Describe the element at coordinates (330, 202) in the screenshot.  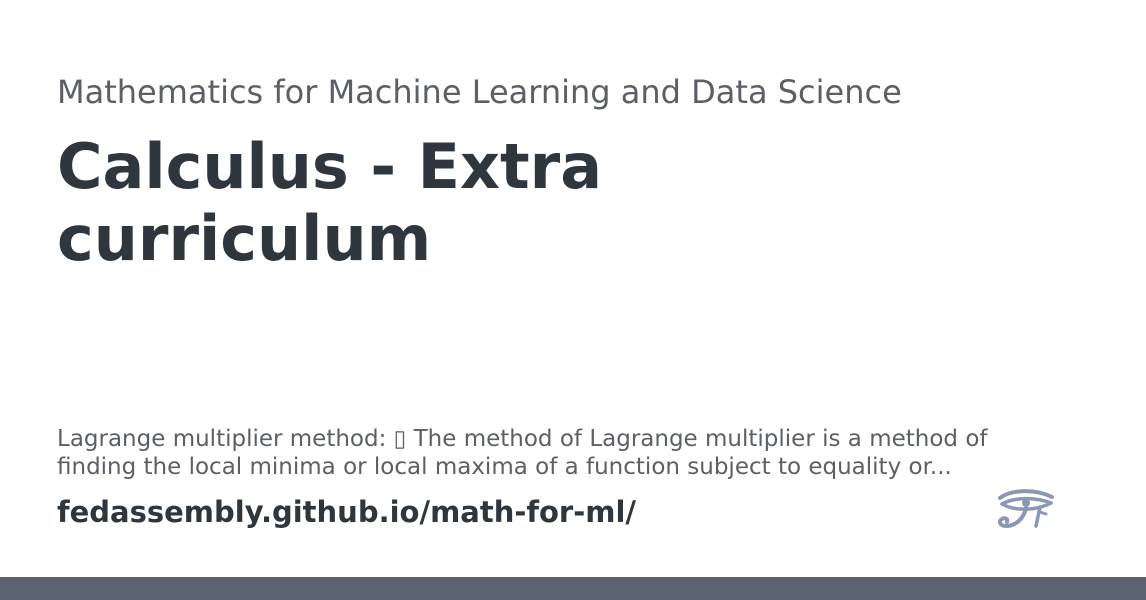
I see `page-title: Calculus - Extra curriculum` at that location.